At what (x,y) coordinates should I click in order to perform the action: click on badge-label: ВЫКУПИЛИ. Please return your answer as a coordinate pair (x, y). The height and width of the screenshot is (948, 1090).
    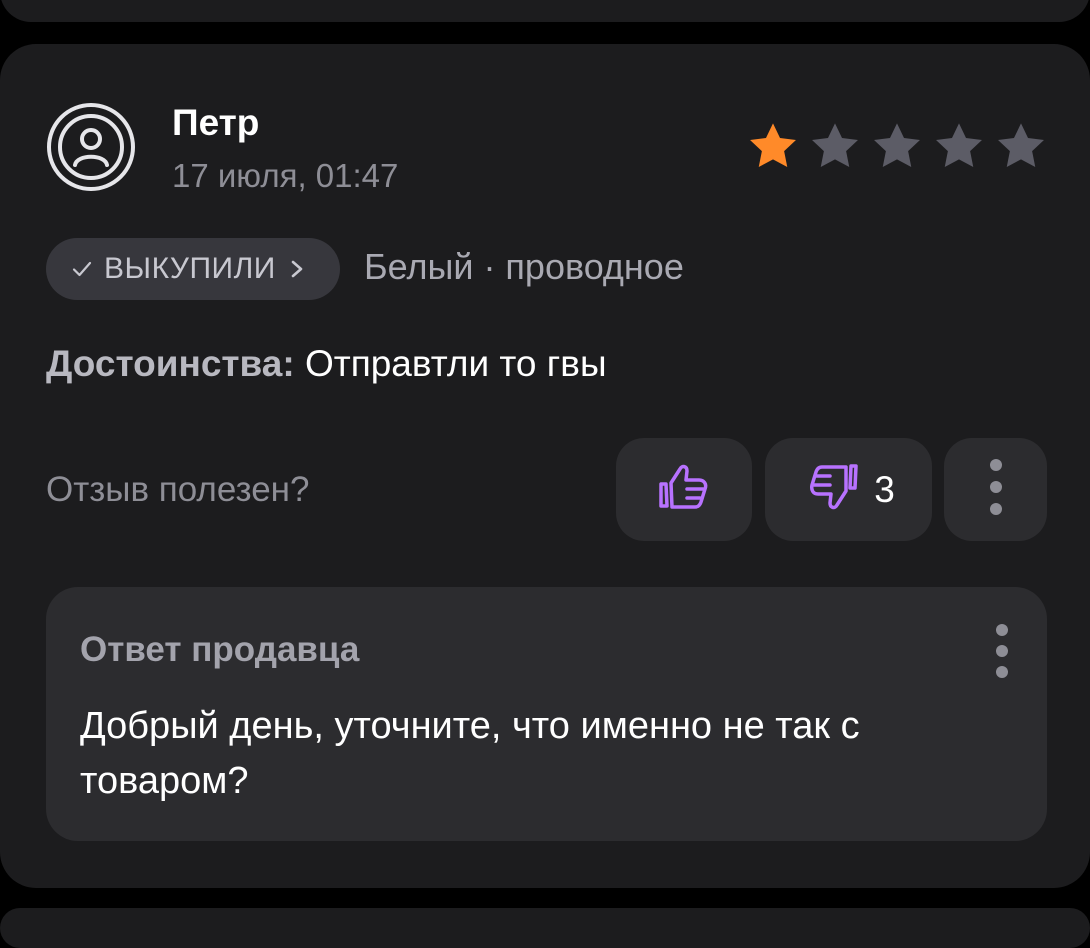
    Looking at the image, I should click on (190, 268).